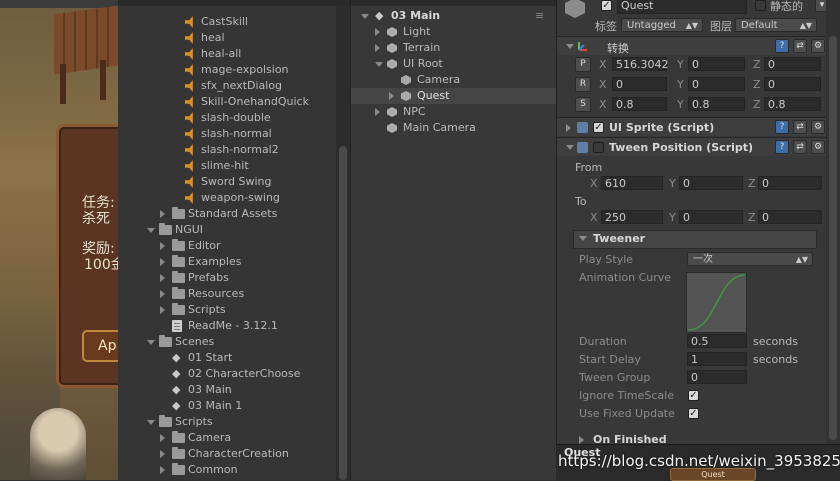 The width and height of the screenshot is (840, 481). I want to click on project-item: mage-expolsion, so click(225, 70).